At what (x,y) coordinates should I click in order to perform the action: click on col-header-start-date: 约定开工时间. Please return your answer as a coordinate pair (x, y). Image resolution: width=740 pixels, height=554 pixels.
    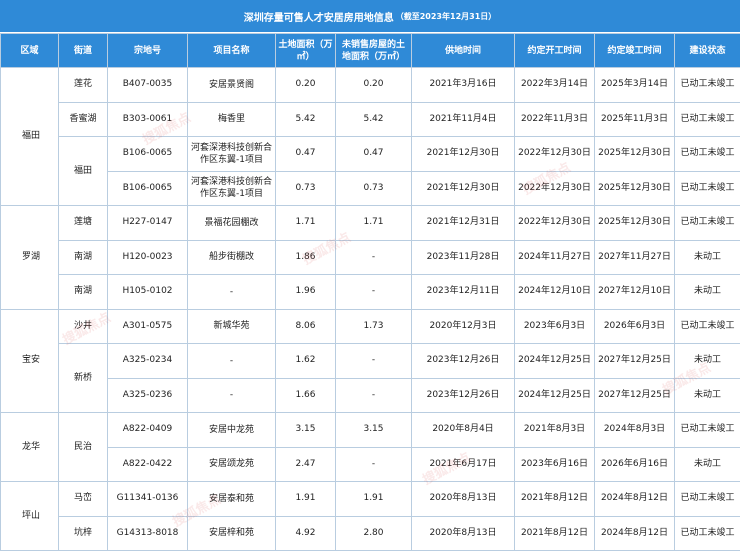
    Looking at the image, I should click on (554, 50).